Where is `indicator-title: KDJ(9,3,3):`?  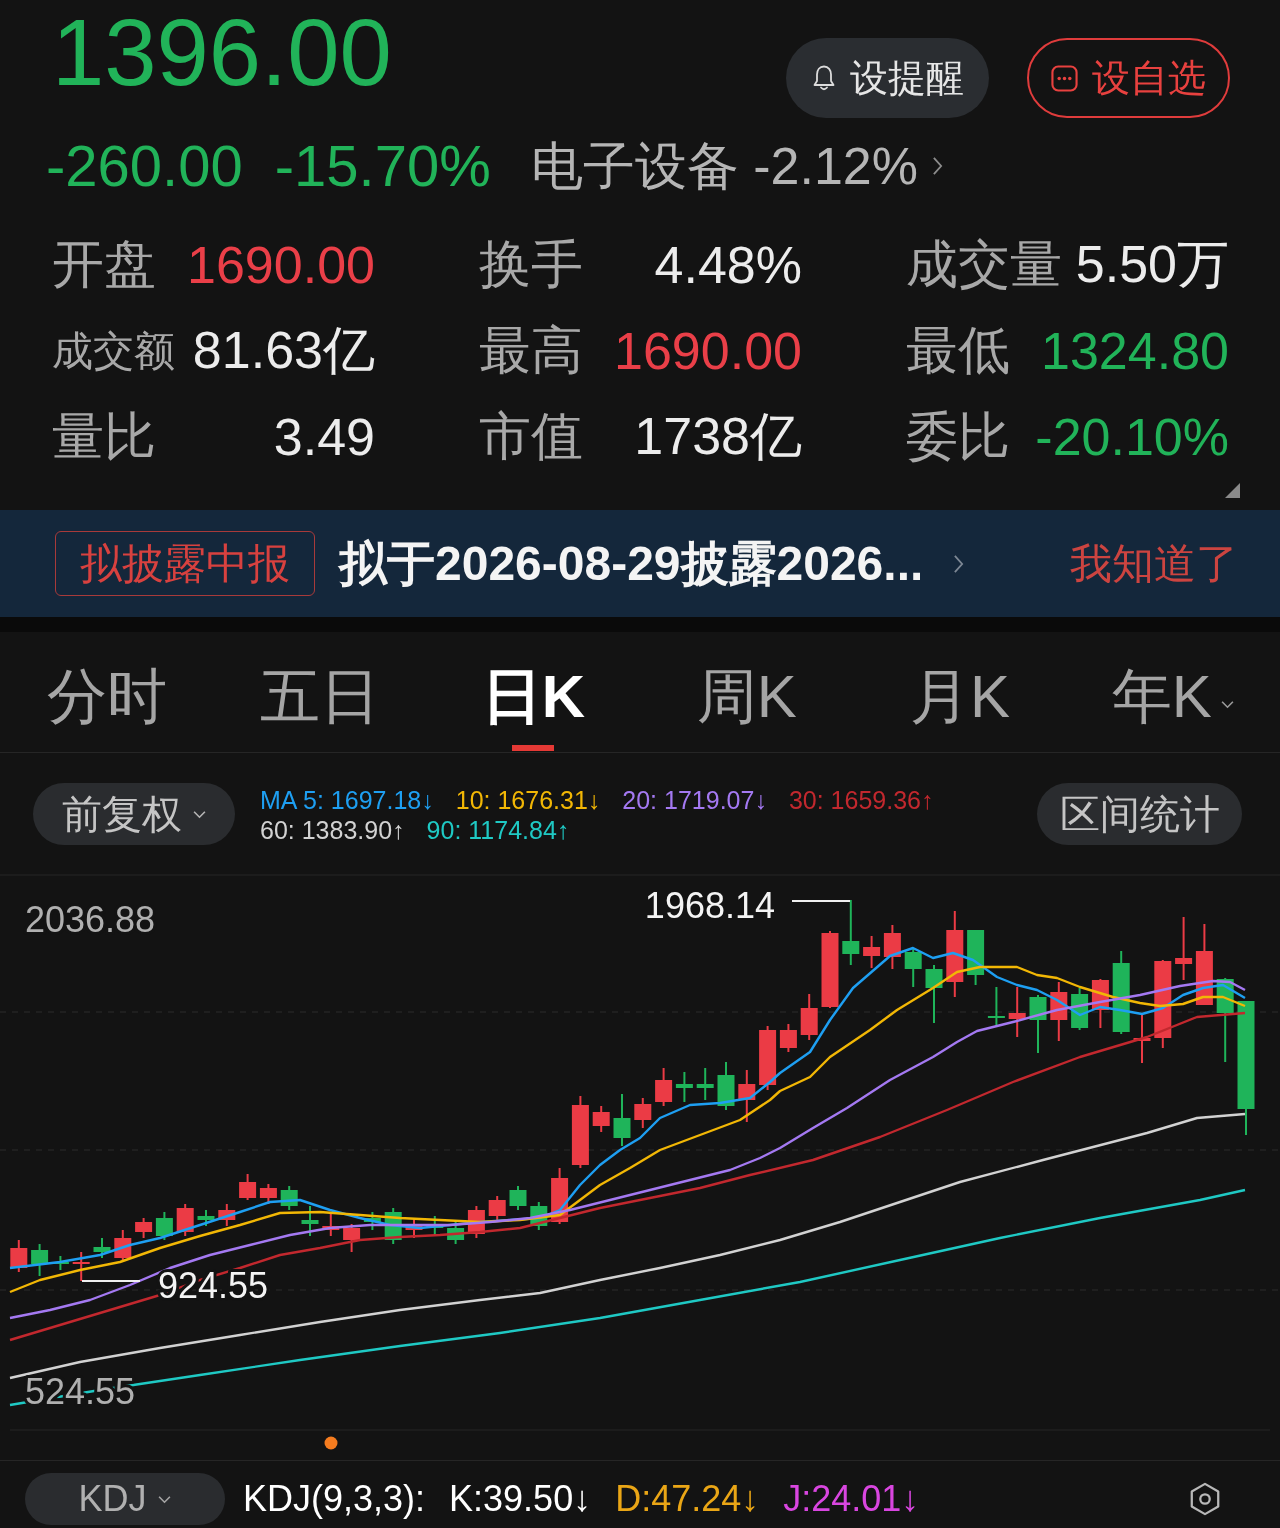
indicator-title: KDJ(9,3,3): is located at coordinates (334, 1499).